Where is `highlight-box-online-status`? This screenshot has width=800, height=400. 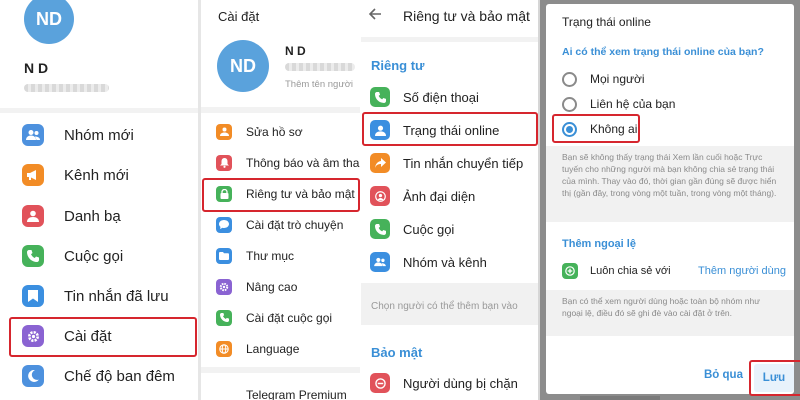
highlight-box-online-status is located at coordinates (450, 129).